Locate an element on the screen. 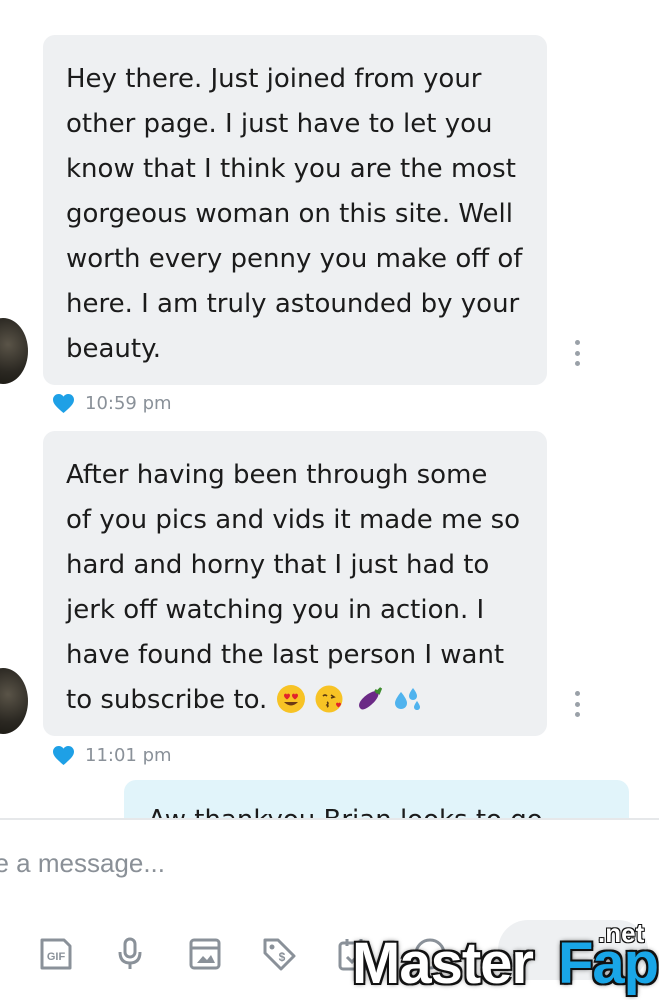 The width and height of the screenshot is (659, 1000). price-tag-button: $ is located at coordinates (279, 954).